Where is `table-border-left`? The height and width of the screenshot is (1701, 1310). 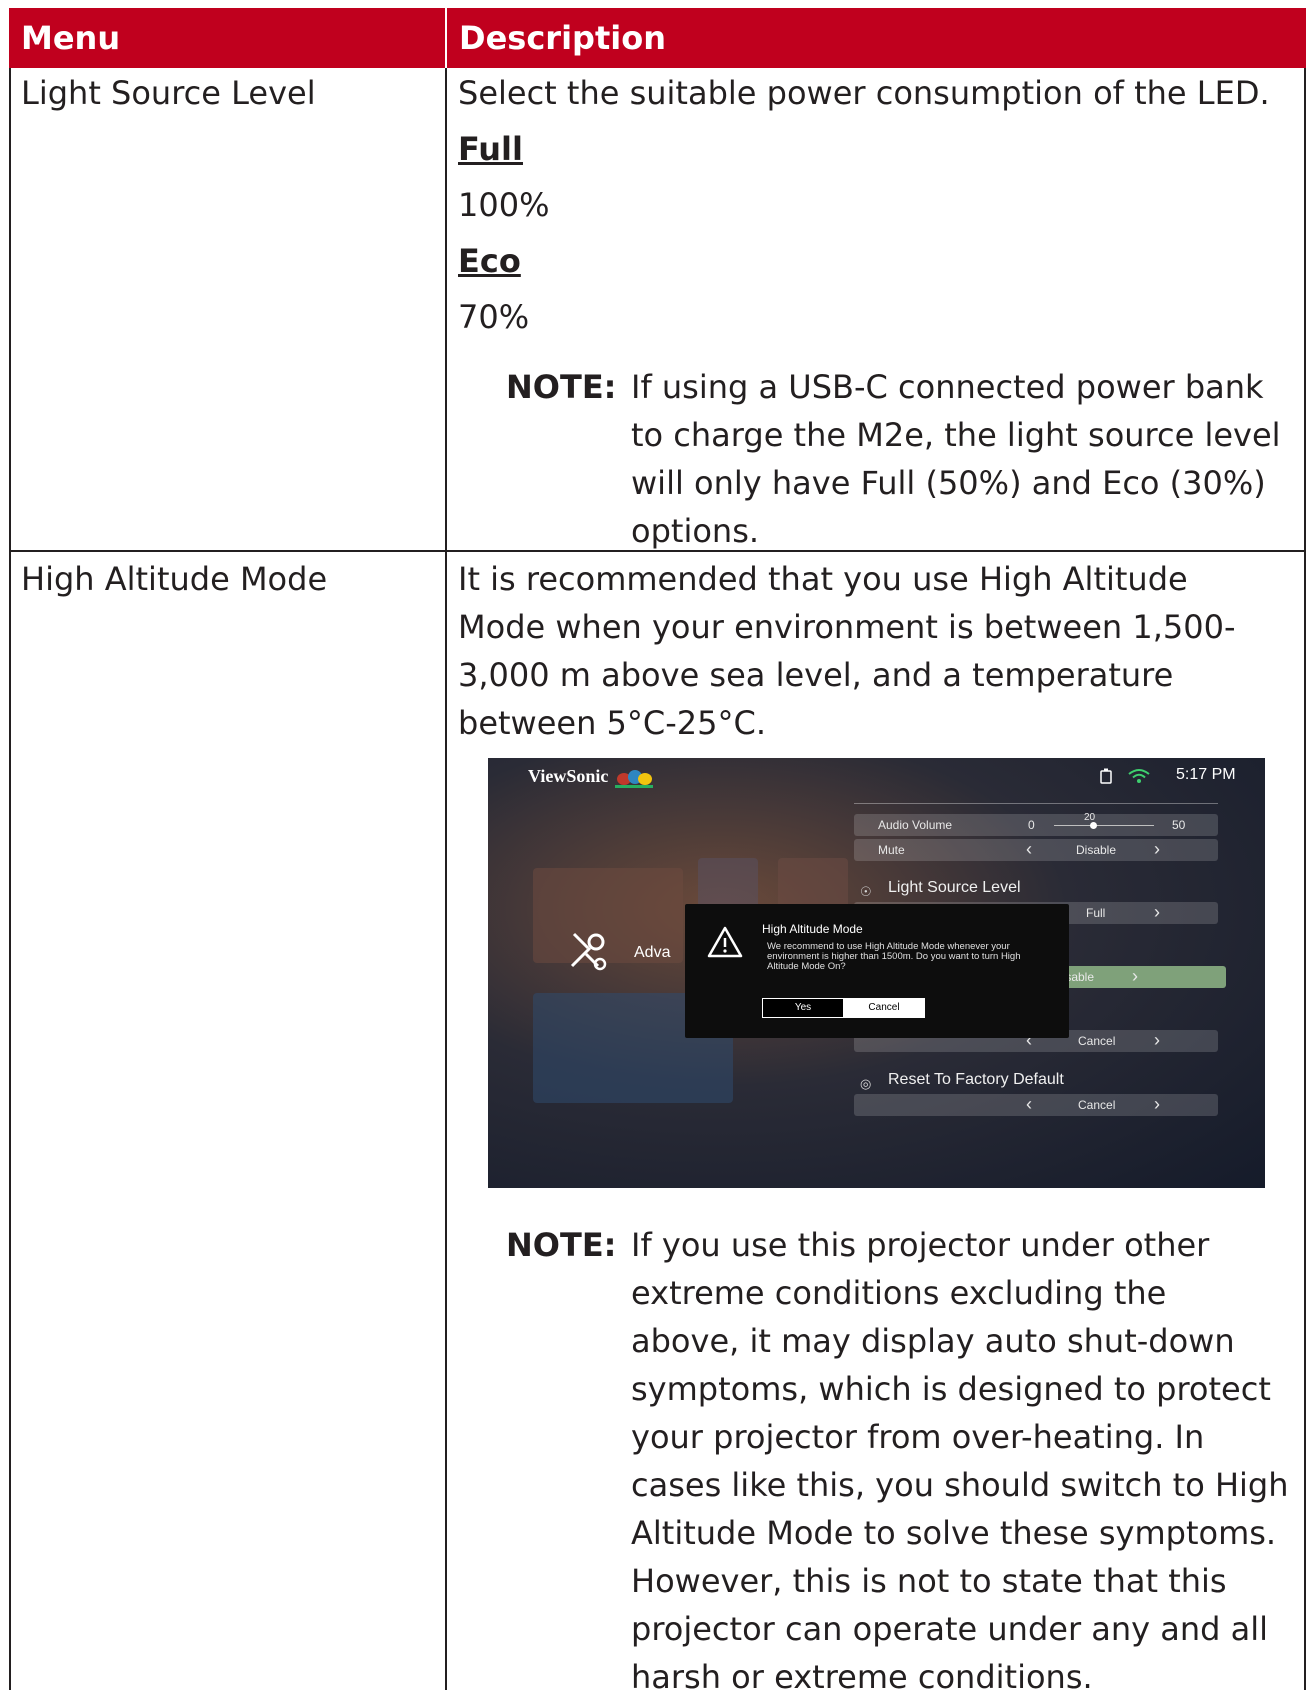 table-border-left is located at coordinates (10, 879).